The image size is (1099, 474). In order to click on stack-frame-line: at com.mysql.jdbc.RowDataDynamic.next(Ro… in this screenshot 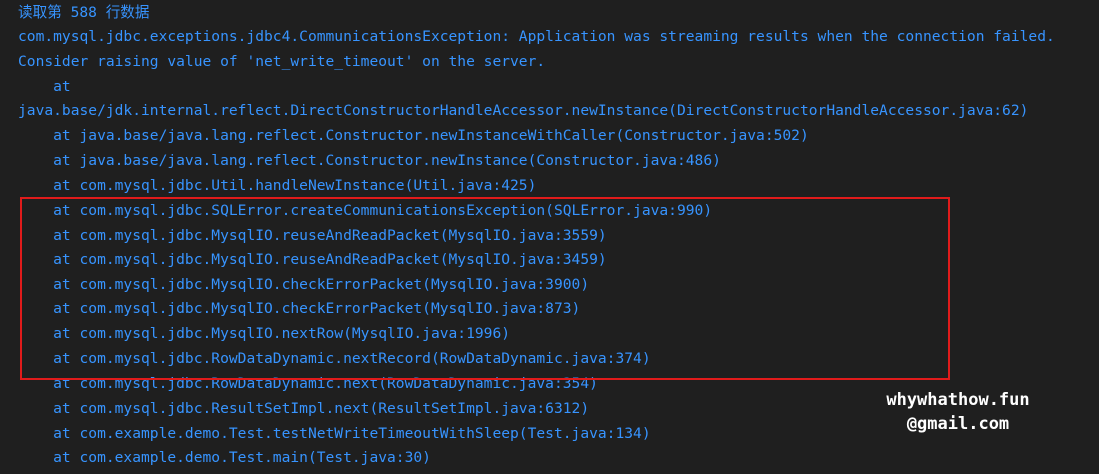, I will do `click(308, 383)`.